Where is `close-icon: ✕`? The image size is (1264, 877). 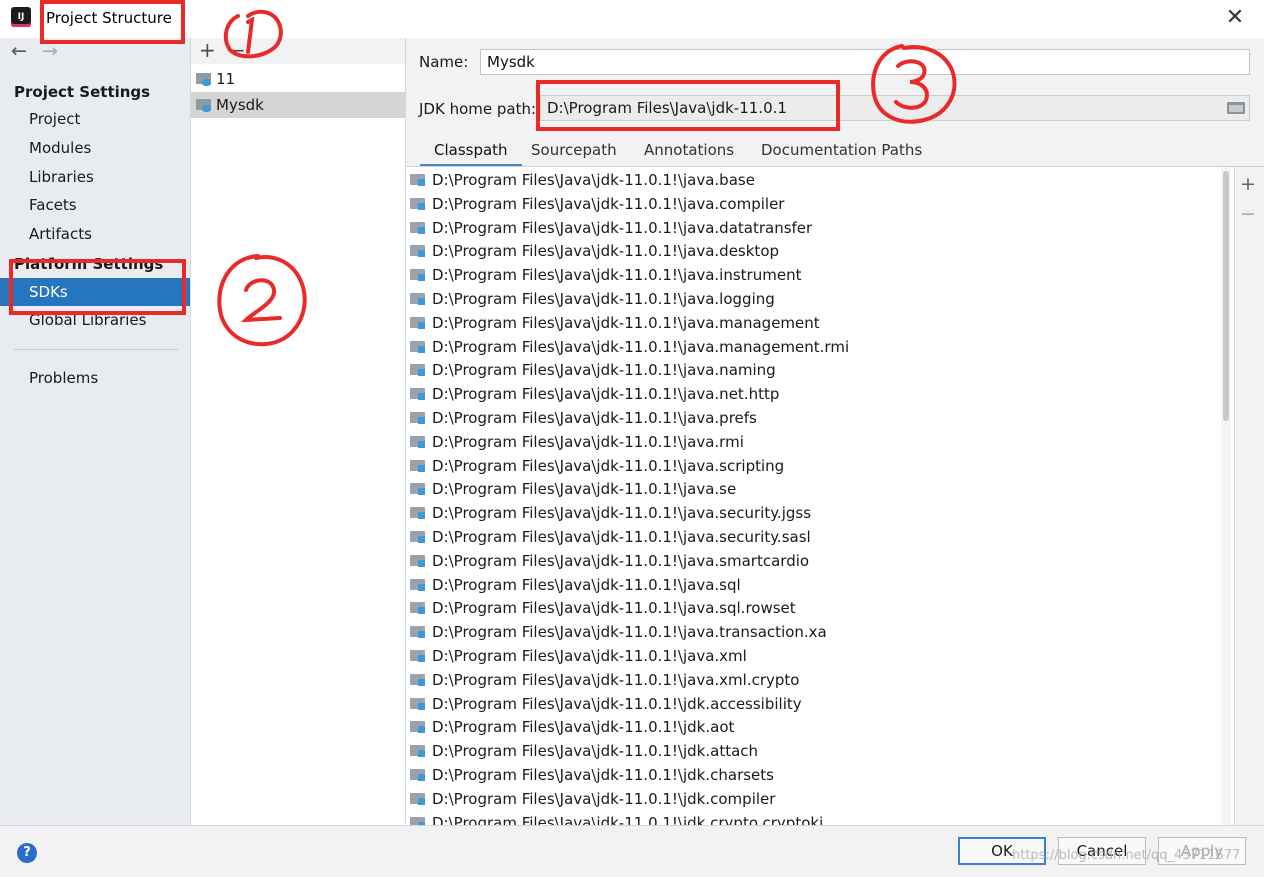
close-icon: ✕ is located at coordinates (1235, 18).